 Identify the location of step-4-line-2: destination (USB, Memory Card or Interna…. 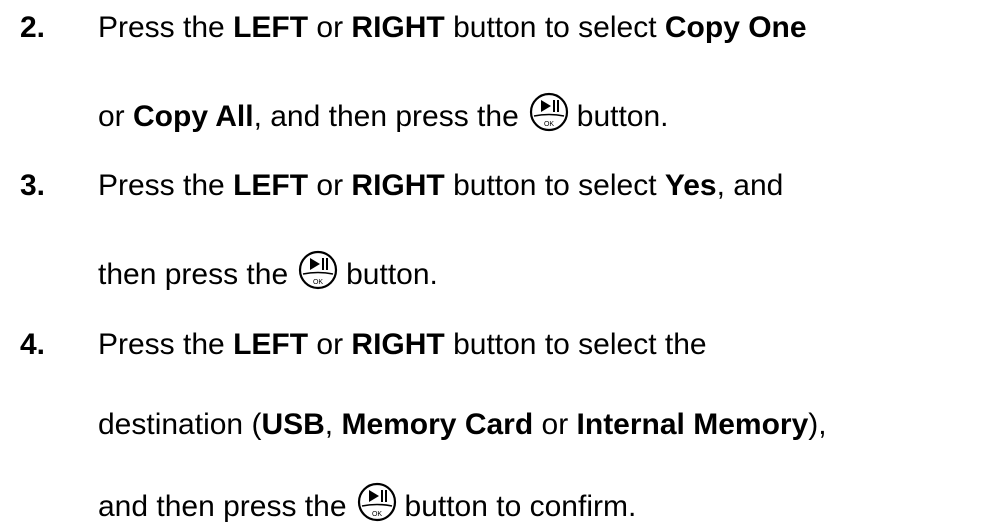
(462, 425).